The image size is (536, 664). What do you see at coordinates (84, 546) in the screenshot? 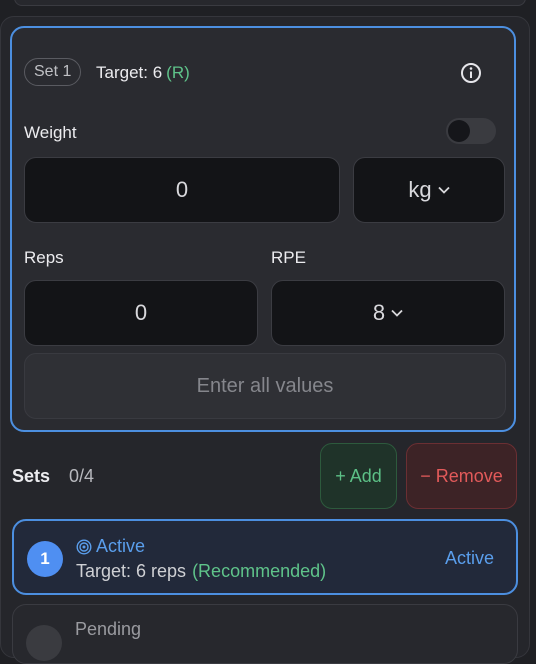
I see `target-icon` at bounding box center [84, 546].